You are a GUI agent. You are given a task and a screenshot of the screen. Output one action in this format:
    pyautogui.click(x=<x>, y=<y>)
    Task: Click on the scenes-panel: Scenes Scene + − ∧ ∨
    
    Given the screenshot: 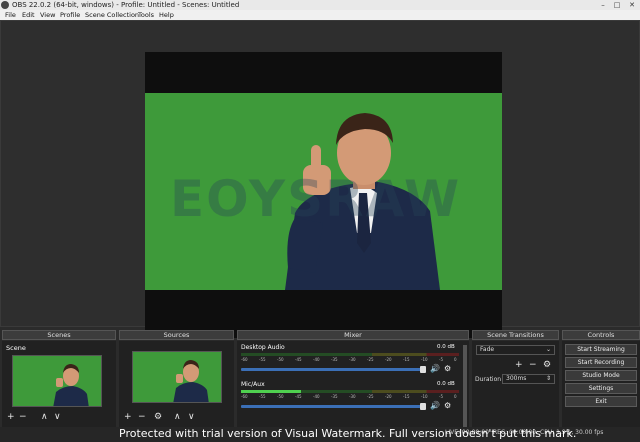 What is the action you would take?
    pyautogui.click(x=59, y=386)
    